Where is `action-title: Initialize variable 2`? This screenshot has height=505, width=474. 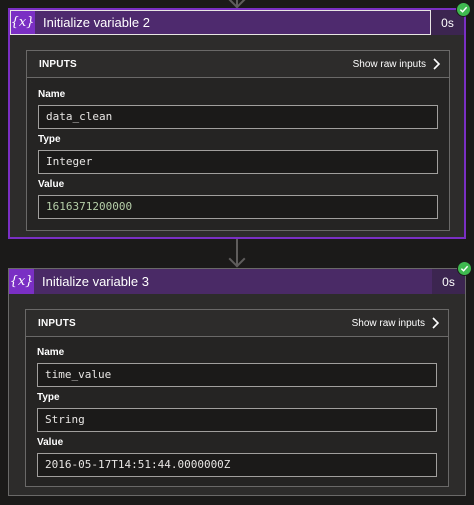
action-title: Initialize variable 2 is located at coordinates (96, 22).